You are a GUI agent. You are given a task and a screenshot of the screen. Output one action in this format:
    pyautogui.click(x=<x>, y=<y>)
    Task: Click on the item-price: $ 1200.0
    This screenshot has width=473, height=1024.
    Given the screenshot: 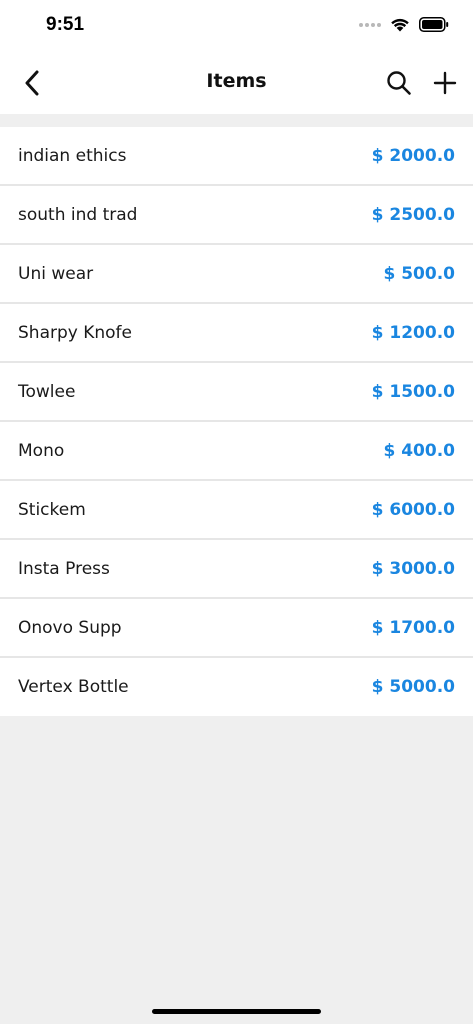 What is the action you would take?
    pyautogui.click(x=413, y=332)
    